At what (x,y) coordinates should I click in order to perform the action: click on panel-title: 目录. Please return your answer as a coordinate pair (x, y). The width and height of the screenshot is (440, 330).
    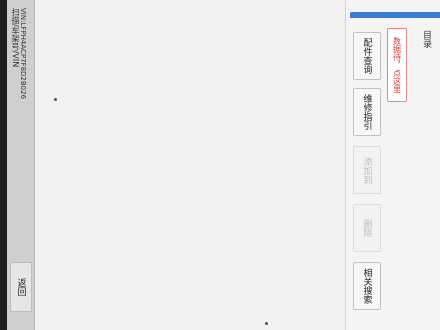
    Looking at the image, I should click on (426, 39).